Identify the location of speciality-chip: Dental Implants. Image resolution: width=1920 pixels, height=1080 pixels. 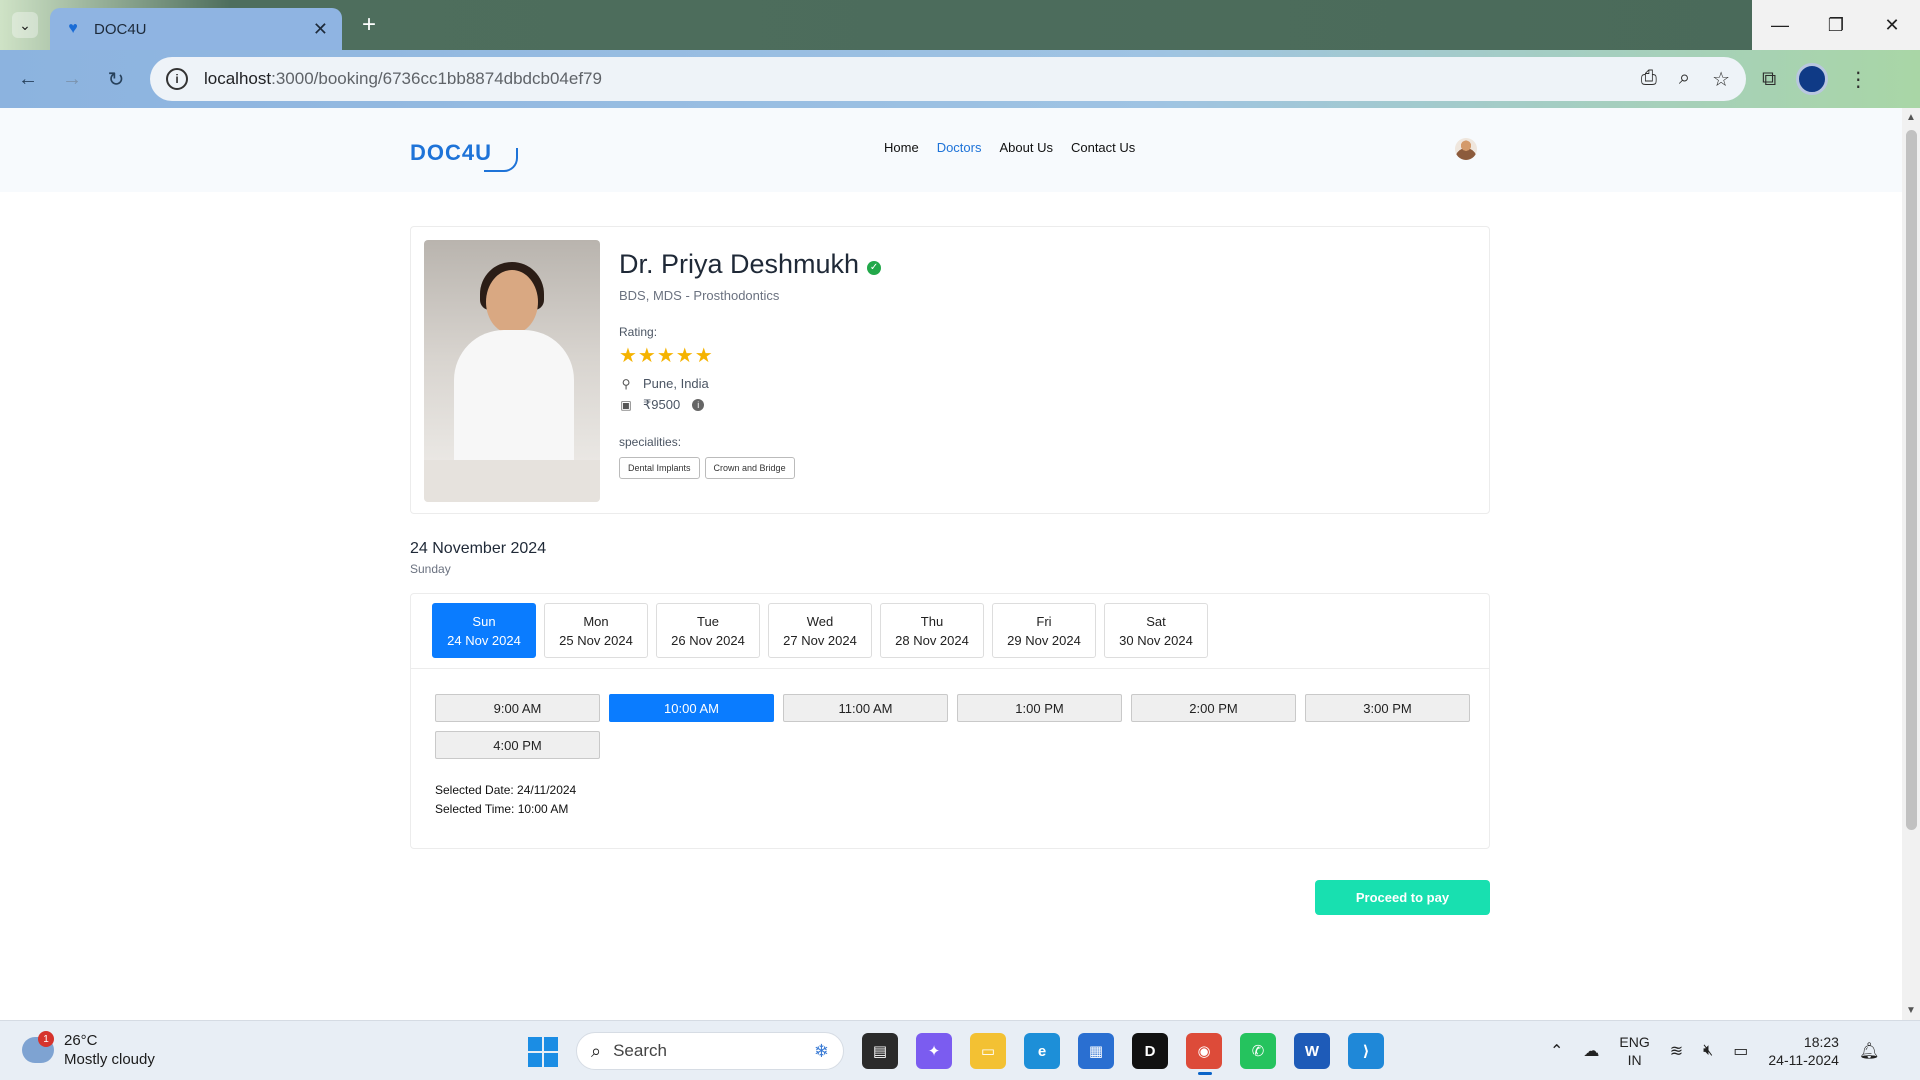
(659, 468).